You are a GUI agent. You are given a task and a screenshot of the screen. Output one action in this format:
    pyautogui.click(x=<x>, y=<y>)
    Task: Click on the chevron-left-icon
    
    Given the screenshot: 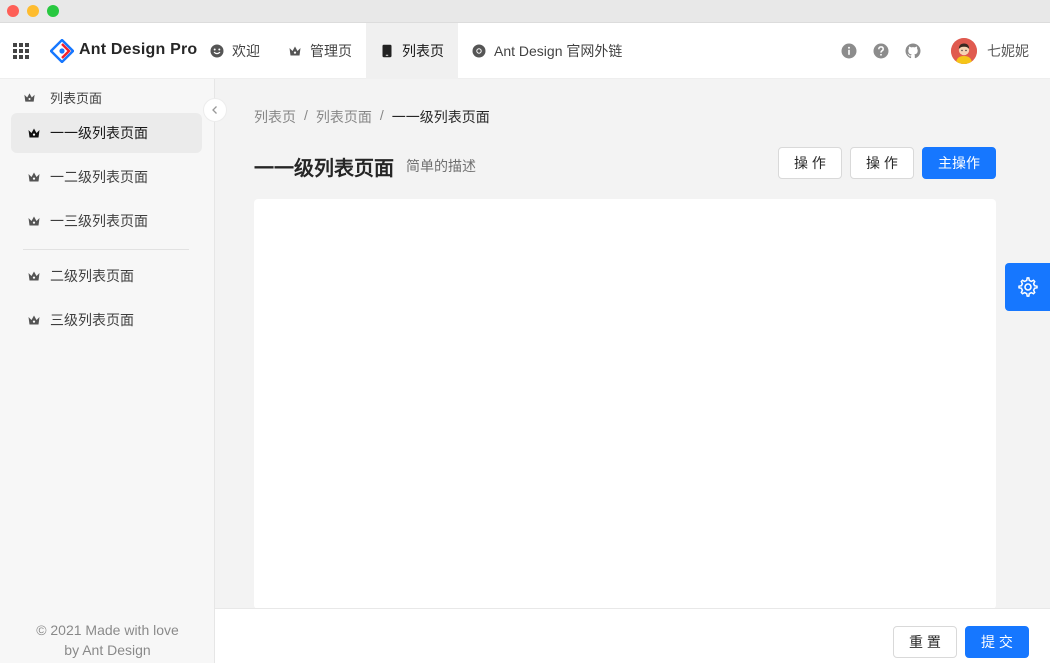 What is the action you would take?
    pyautogui.click(x=214, y=110)
    